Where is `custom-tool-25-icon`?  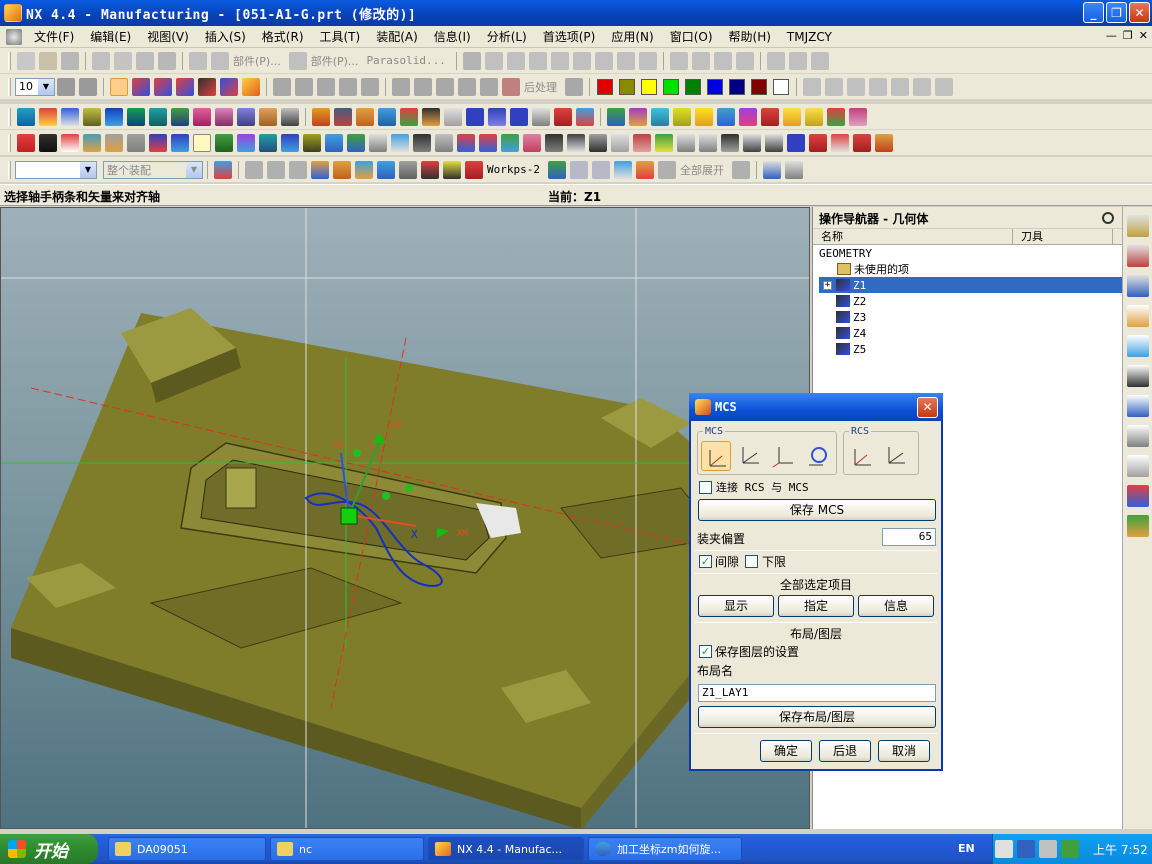
custom-tool-25-icon is located at coordinates (563, 116).